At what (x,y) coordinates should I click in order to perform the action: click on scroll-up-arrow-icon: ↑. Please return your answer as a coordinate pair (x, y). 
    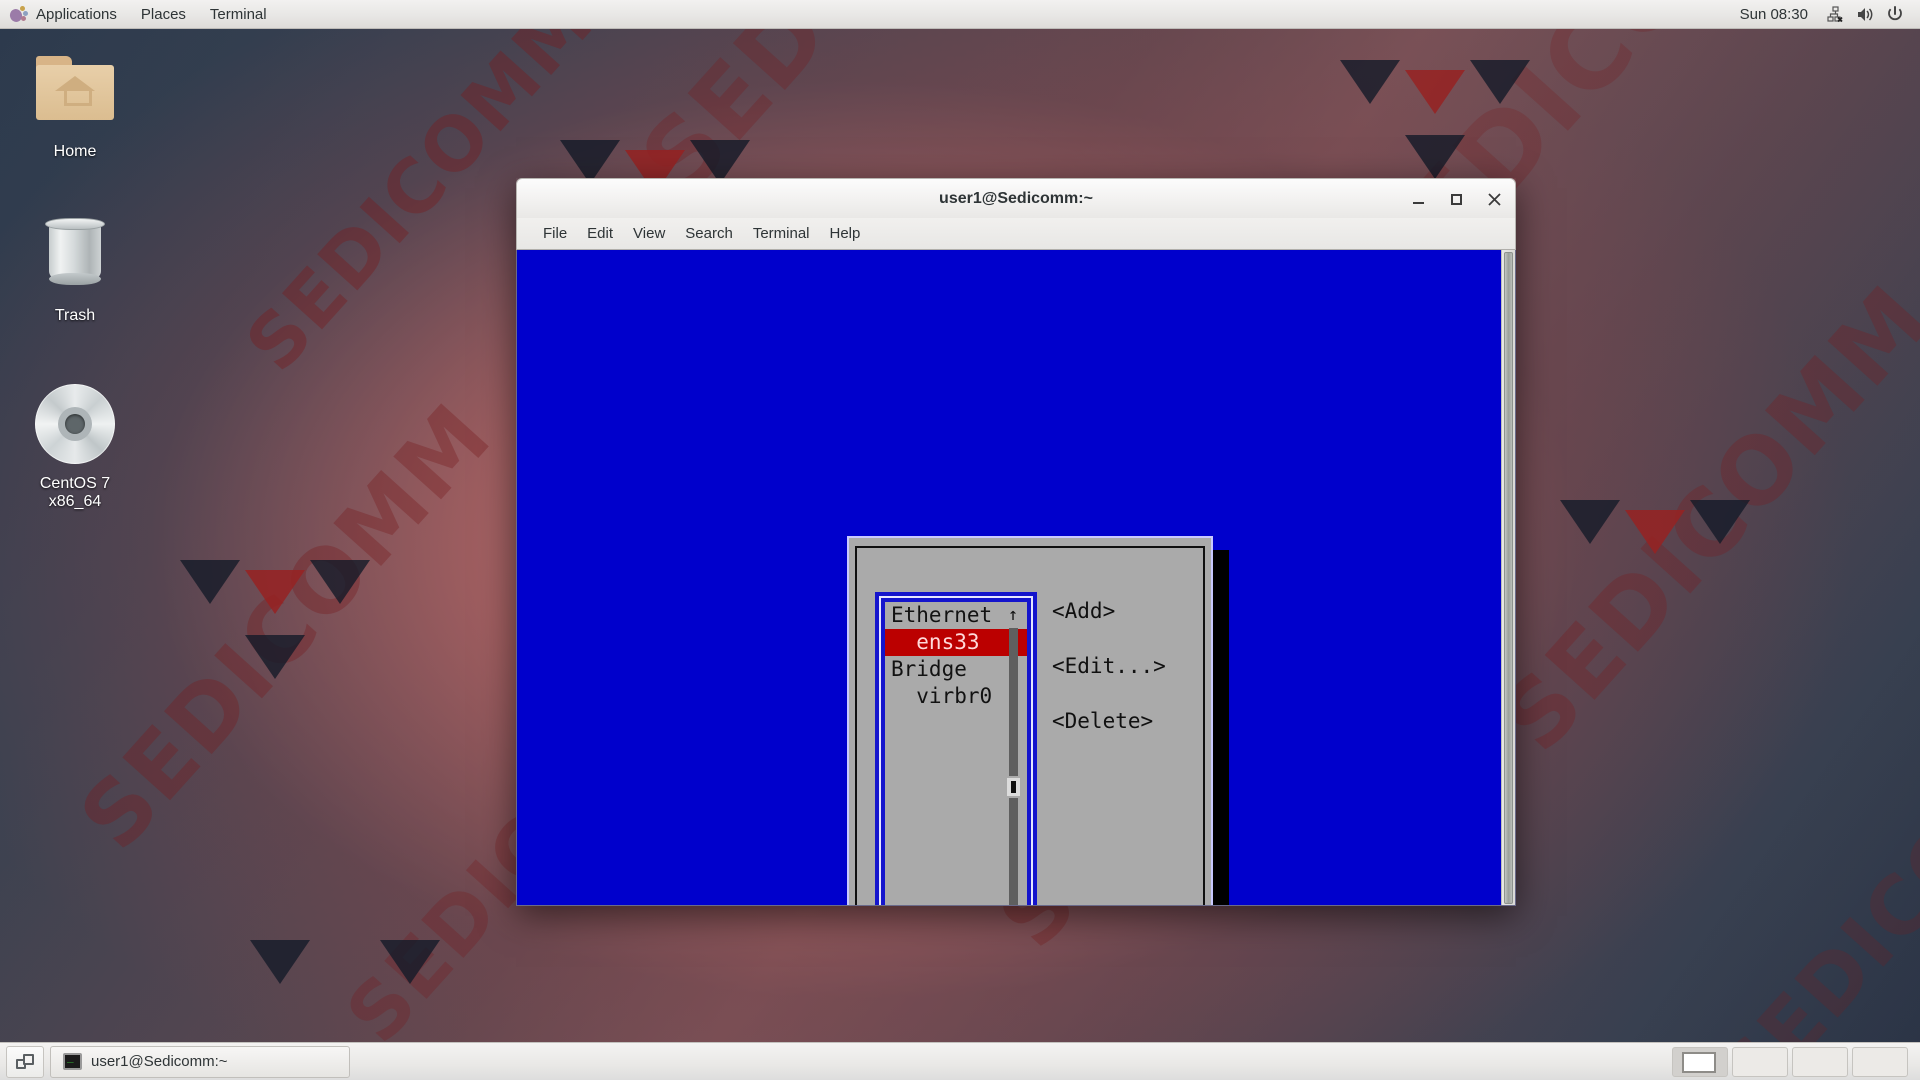
    Looking at the image, I should click on (1013, 615).